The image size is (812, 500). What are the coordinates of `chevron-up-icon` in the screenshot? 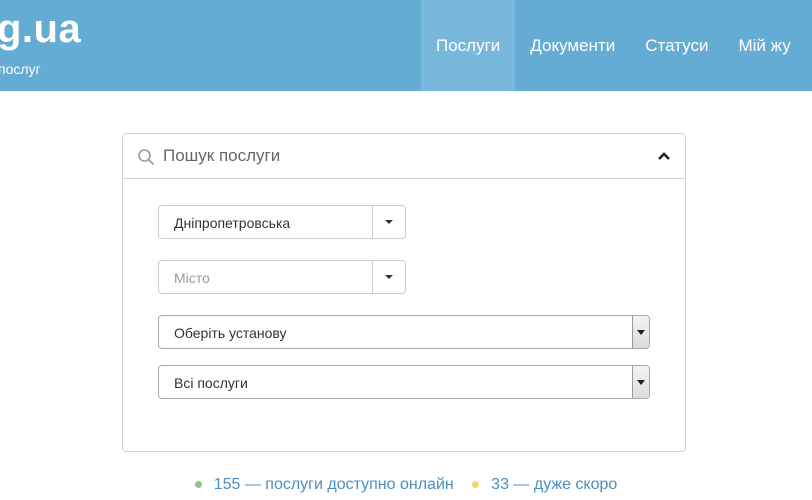 It's located at (664, 156).